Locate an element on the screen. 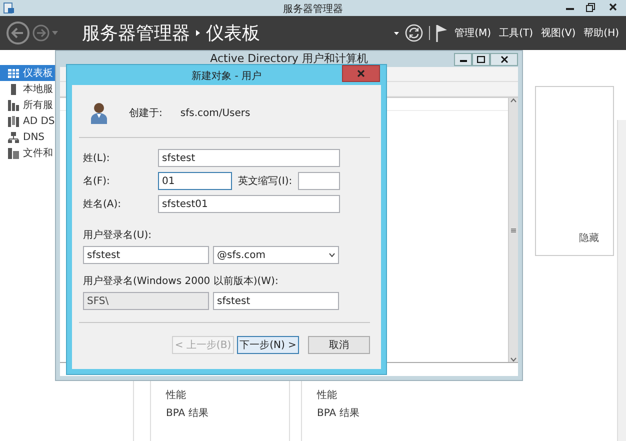 This screenshot has height=441, width=626. hide-link: 隐藏 is located at coordinates (589, 238).